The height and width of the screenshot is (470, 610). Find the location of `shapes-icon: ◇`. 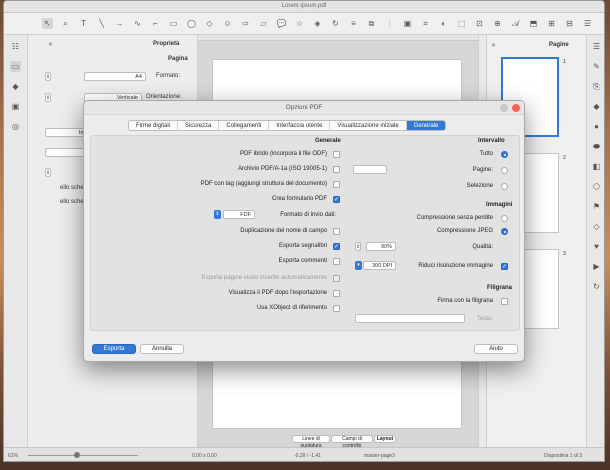

shapes-icon: ◇ is located at coordinates (209, 23).